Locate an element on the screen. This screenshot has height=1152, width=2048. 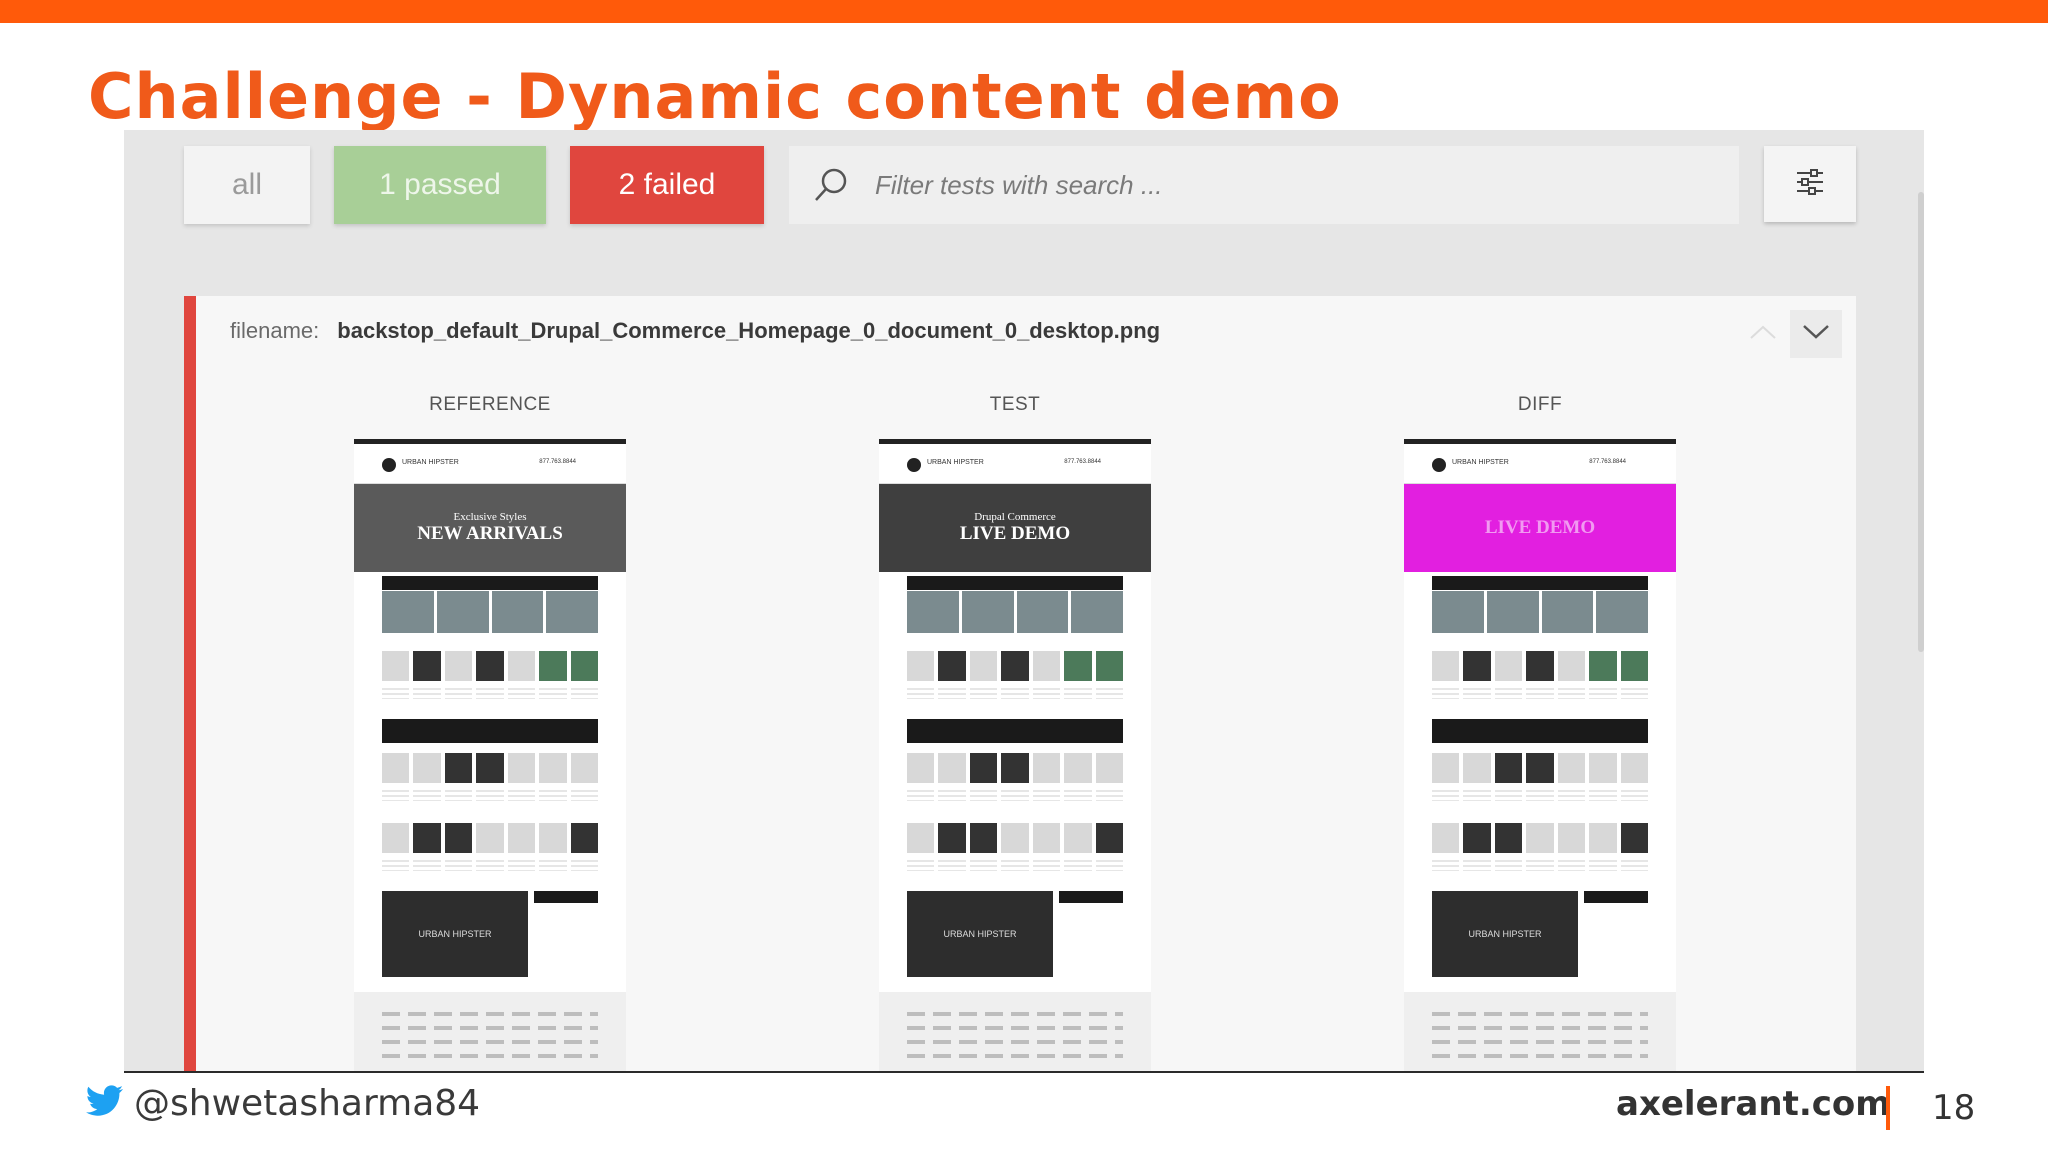
filter-failed-button: 2 failed is located at coordinates (667, 185).